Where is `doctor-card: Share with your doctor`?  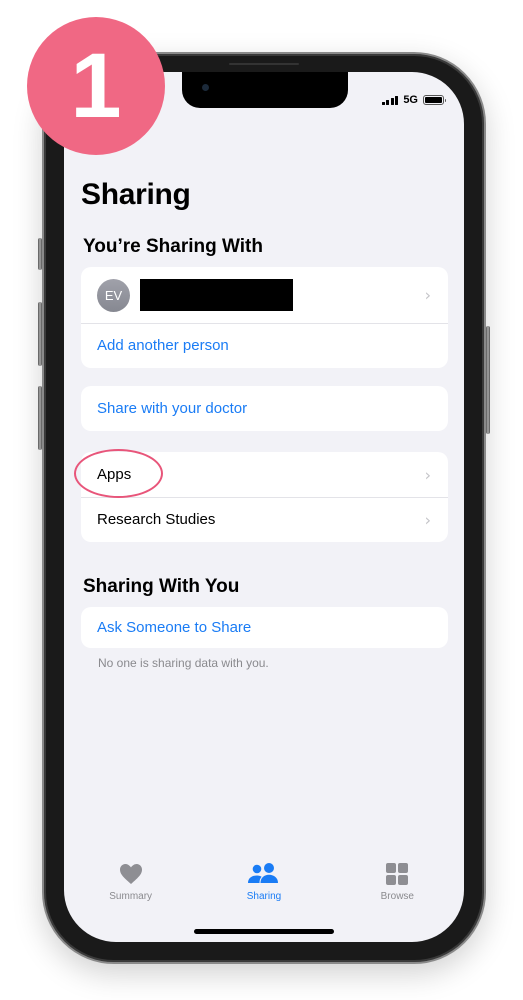 doctor-card: Share with your doctor is located at coordinates (264, 408).